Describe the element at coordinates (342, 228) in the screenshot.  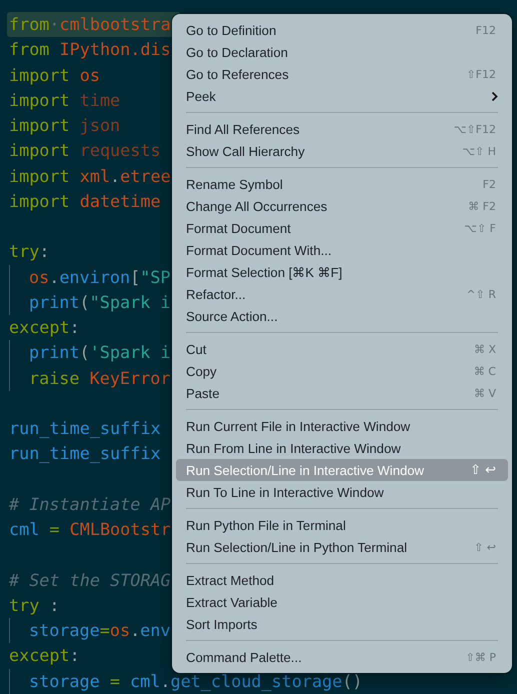
I see `menu-item: Format Document ⌥⇧ F` at that location.